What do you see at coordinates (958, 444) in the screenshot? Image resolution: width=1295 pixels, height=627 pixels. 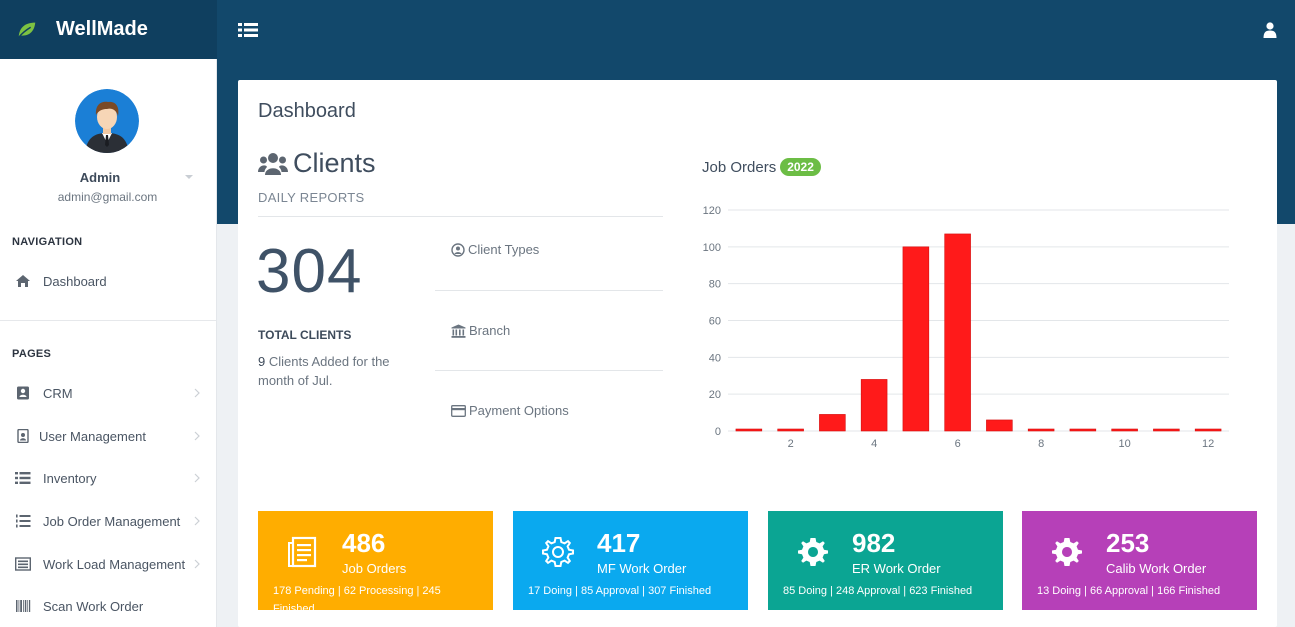 I see `x-tick-label: 6` at bounding box center [958, 444].